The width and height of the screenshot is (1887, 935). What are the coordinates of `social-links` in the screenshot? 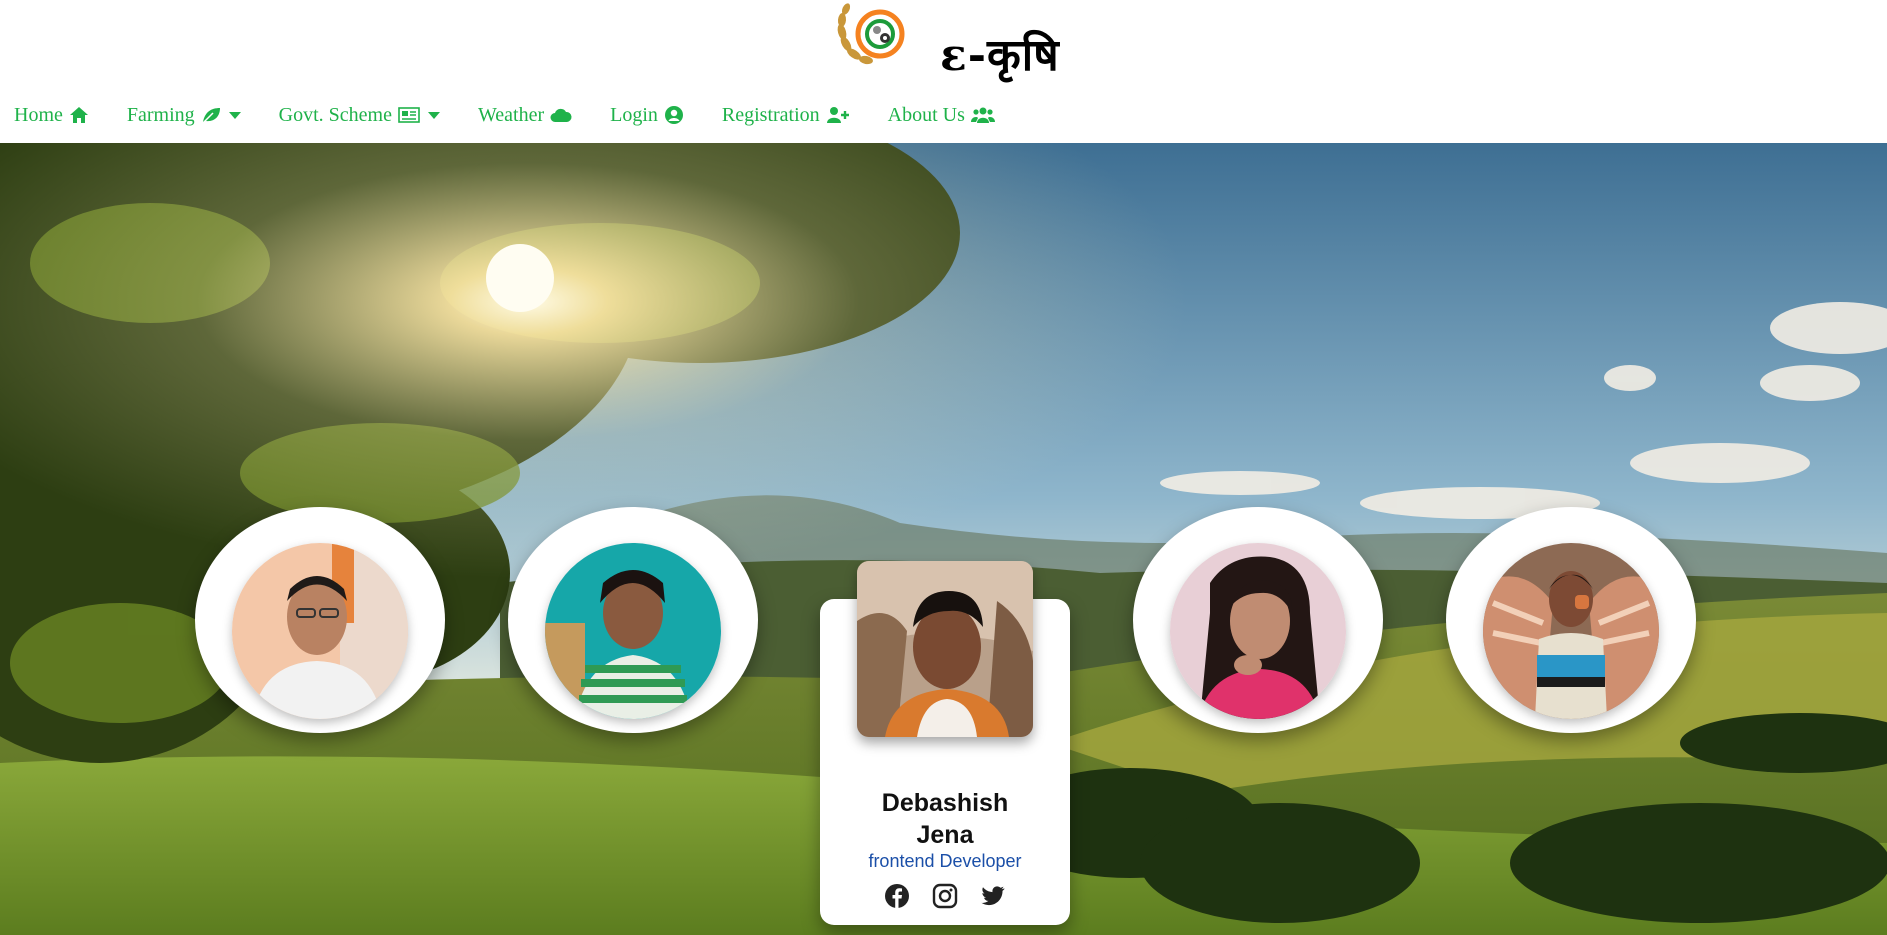 It's located at (945, 896).